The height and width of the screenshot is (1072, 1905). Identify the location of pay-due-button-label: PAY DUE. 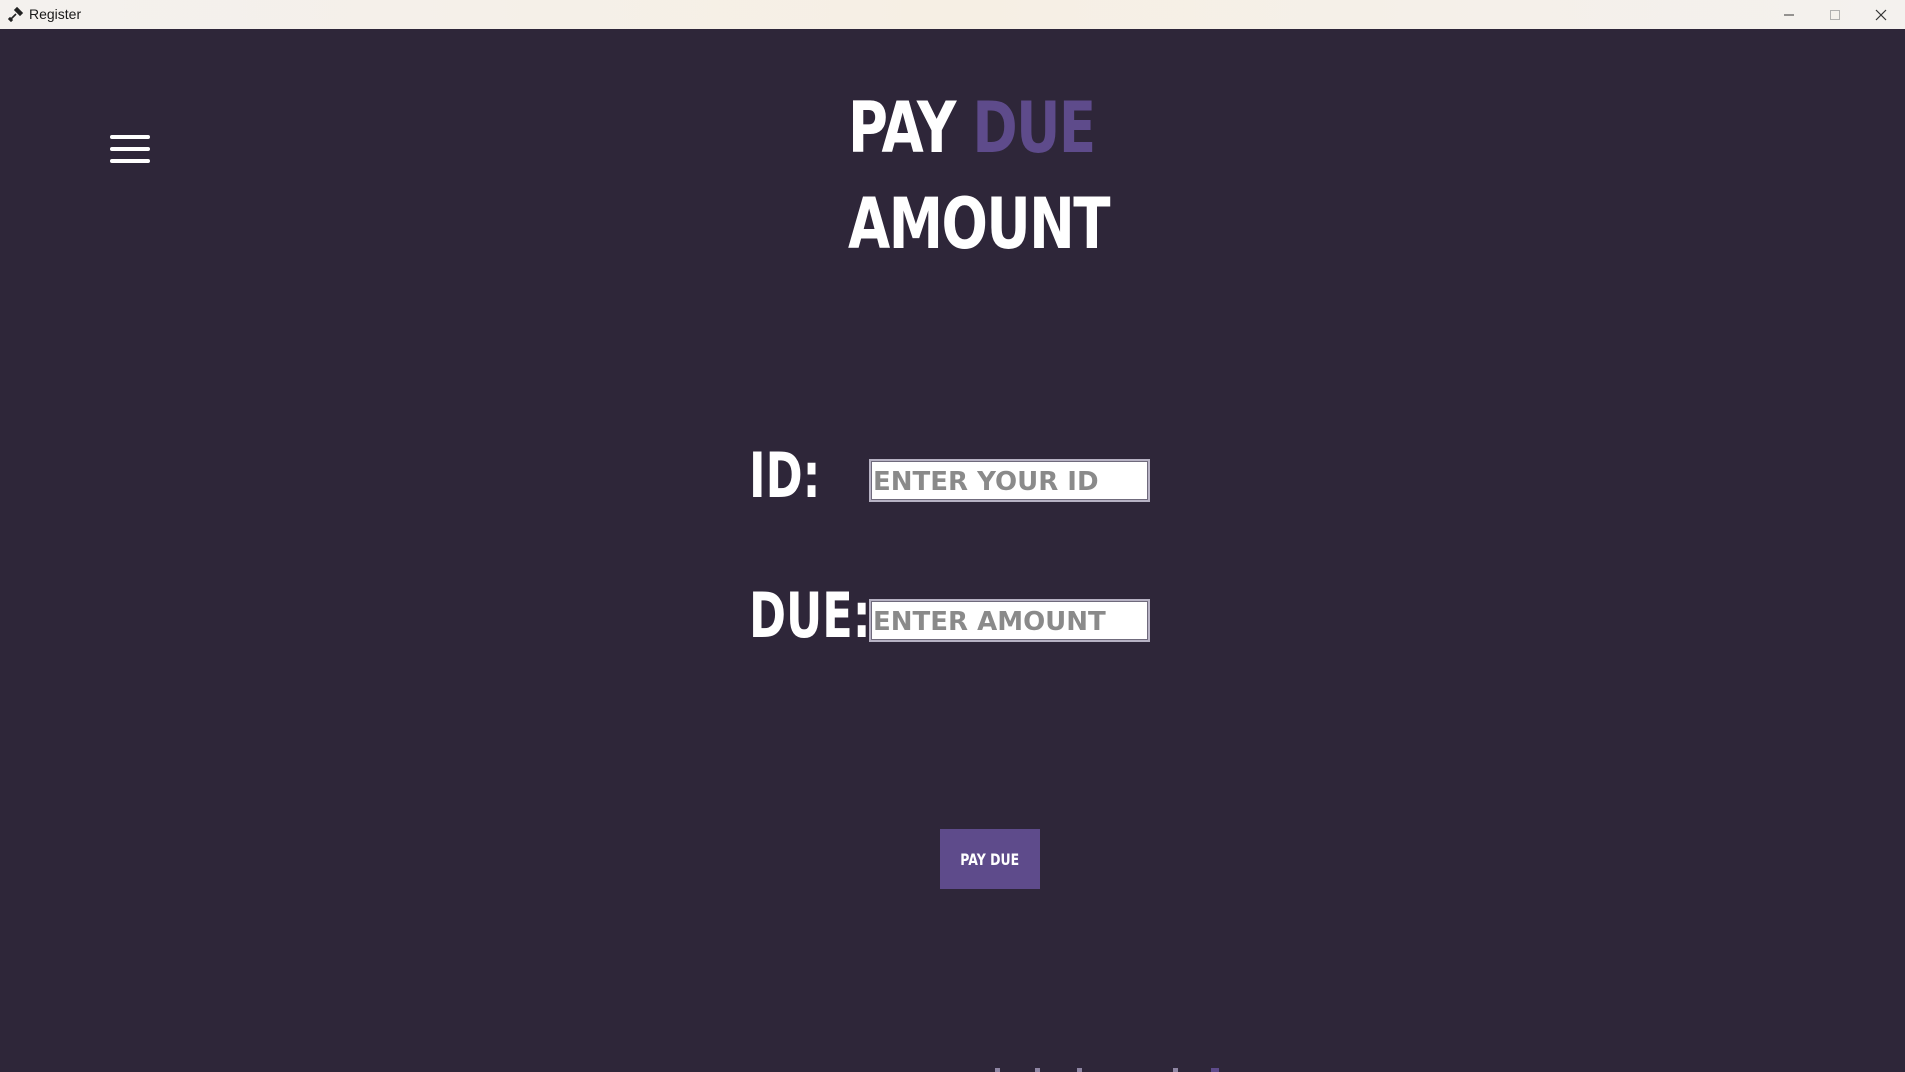
(990, 859).